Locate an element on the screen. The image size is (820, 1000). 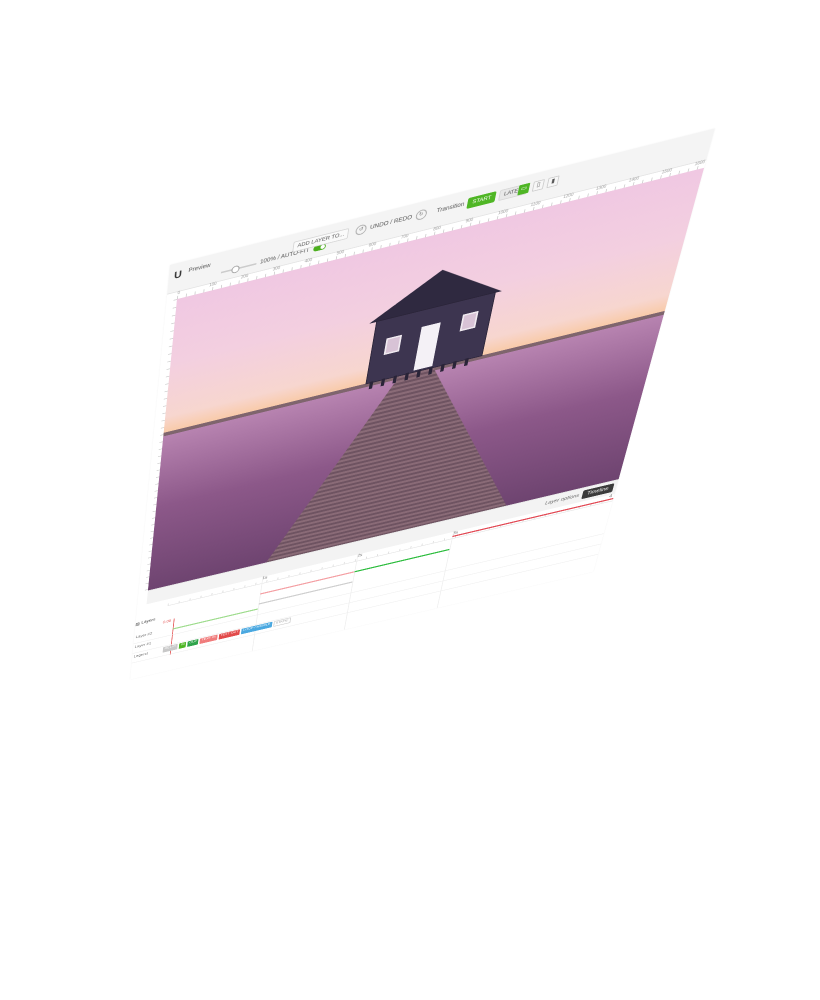
ruler-number: 1000 is located at coordinates (502, 212).